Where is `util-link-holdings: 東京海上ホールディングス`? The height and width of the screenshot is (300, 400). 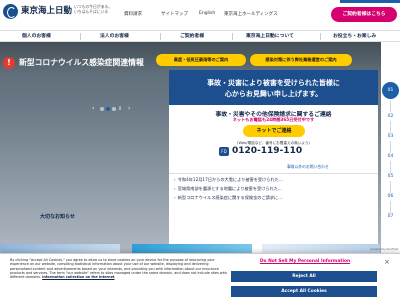 util-link-holdings: 東京海上ホールディングス is located at coordinates (251, 14).